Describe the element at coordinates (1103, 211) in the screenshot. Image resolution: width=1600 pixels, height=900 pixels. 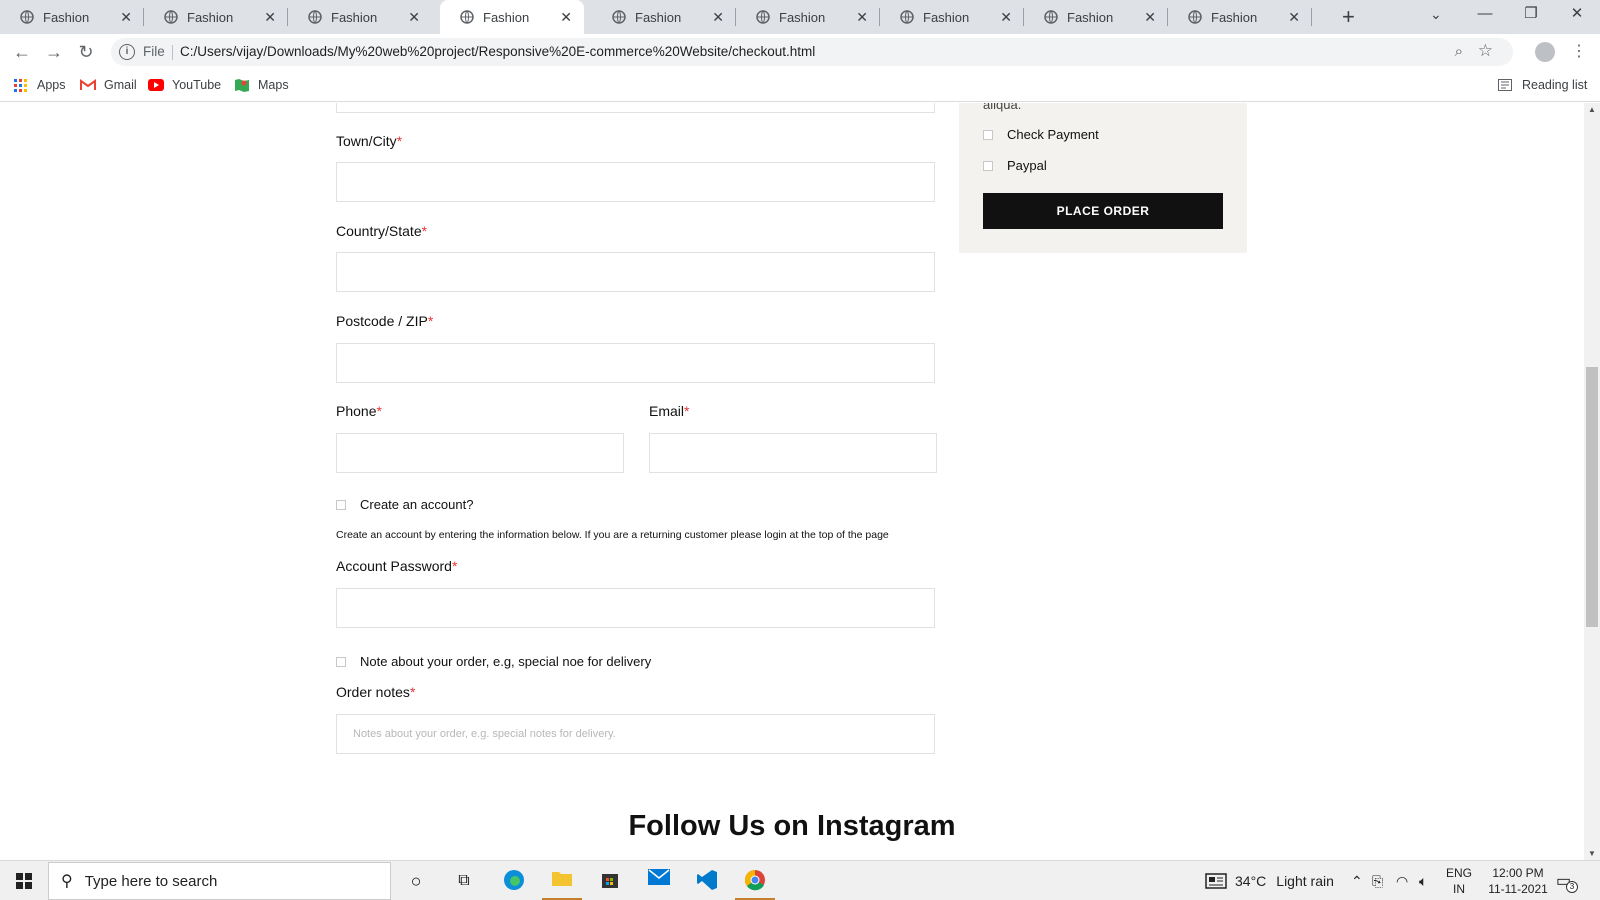
I see `place-order-button: PLACE ORDER` at that location.